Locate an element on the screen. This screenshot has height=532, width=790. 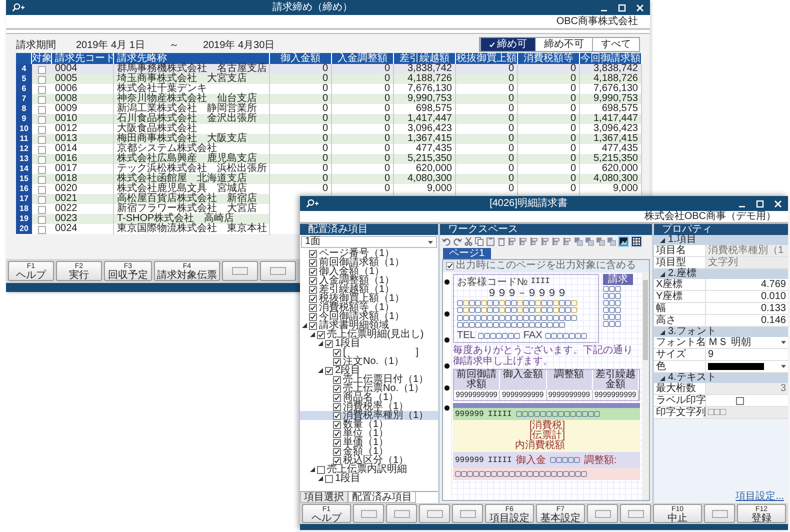
tree-row: 今回御請求額（1） is located at coordinates (369, 316).